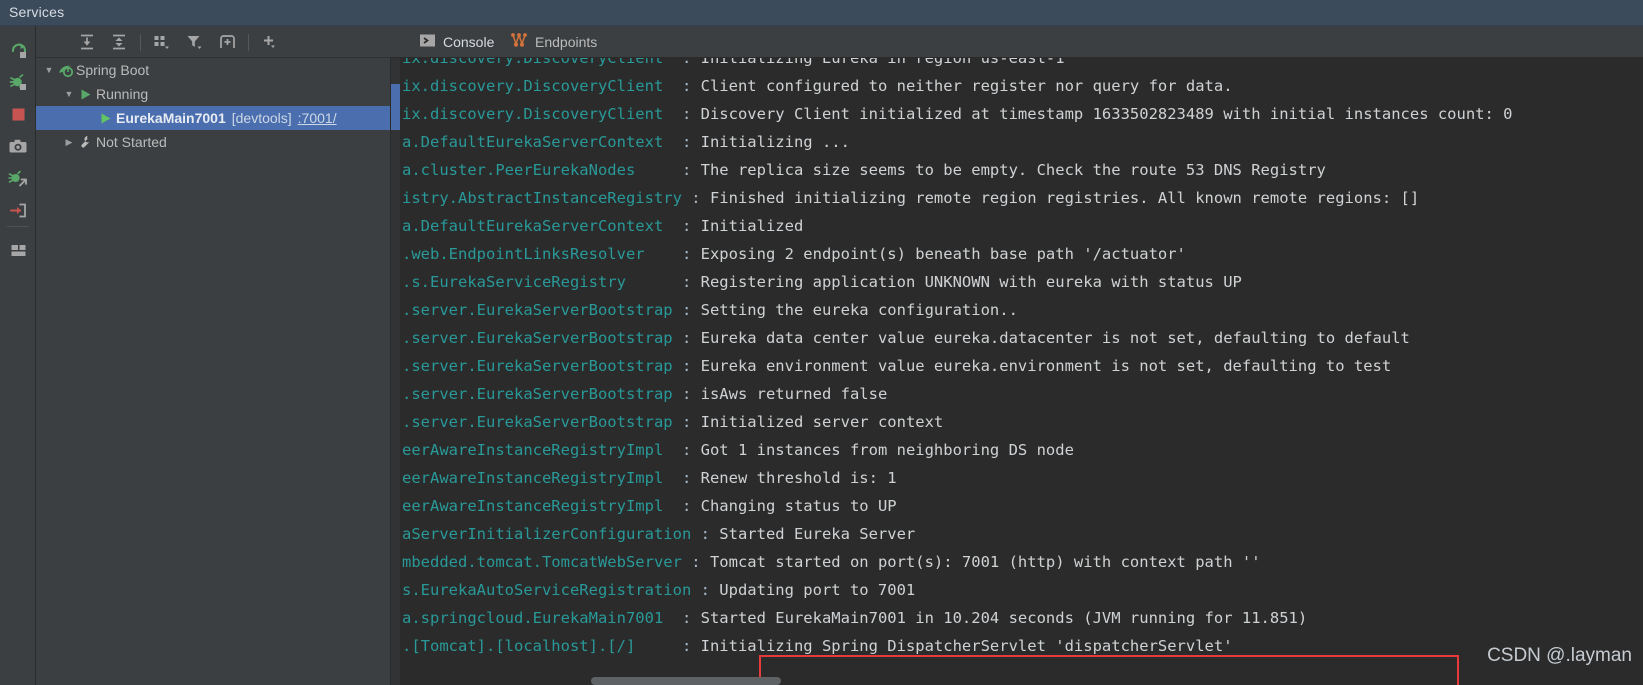 This screenshot has width=1643, height=685. Describe the element at coordinates (85, 142) in the screenshot. I see `wrench-icon` at that location.